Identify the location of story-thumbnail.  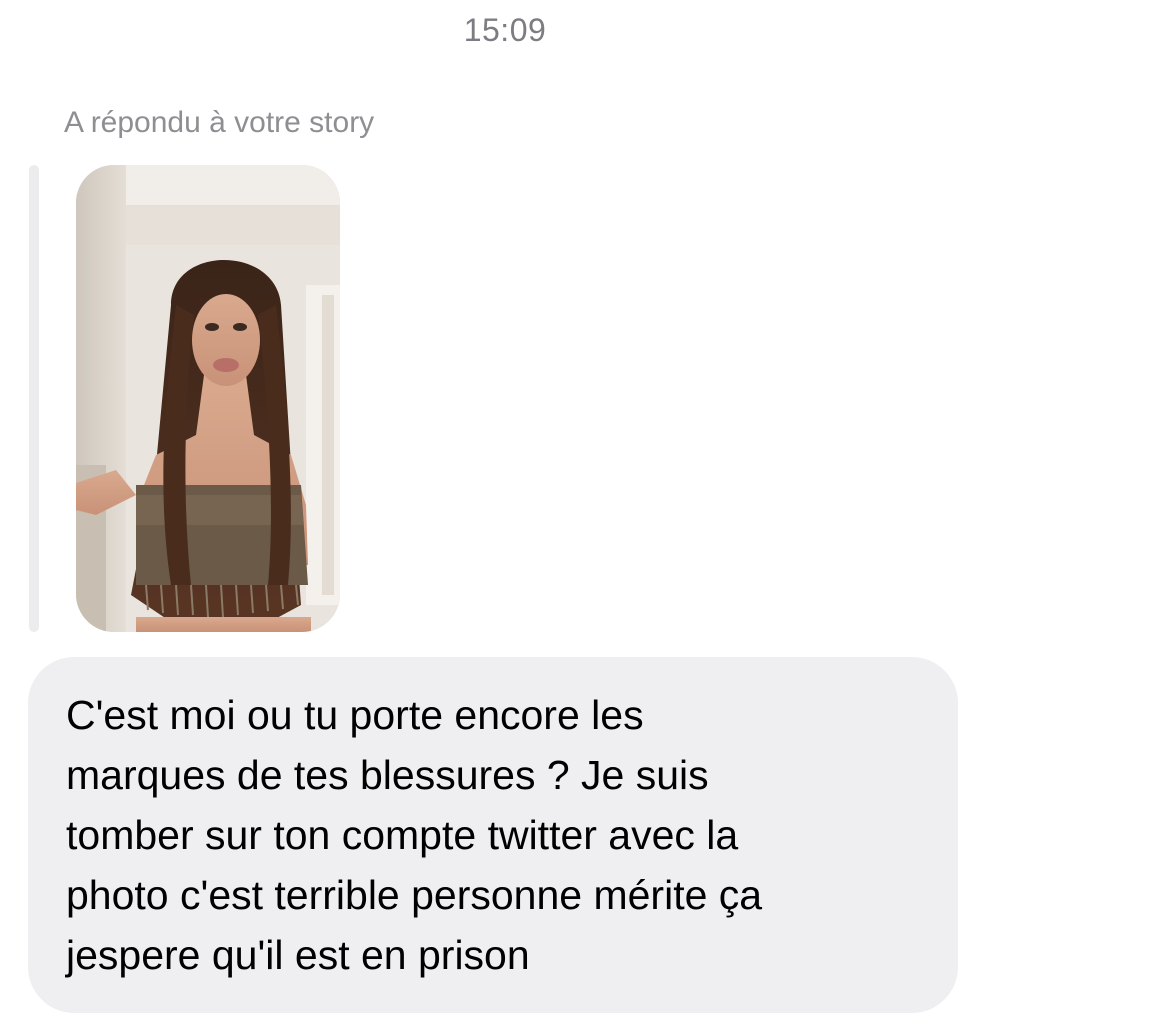
(208, 398).